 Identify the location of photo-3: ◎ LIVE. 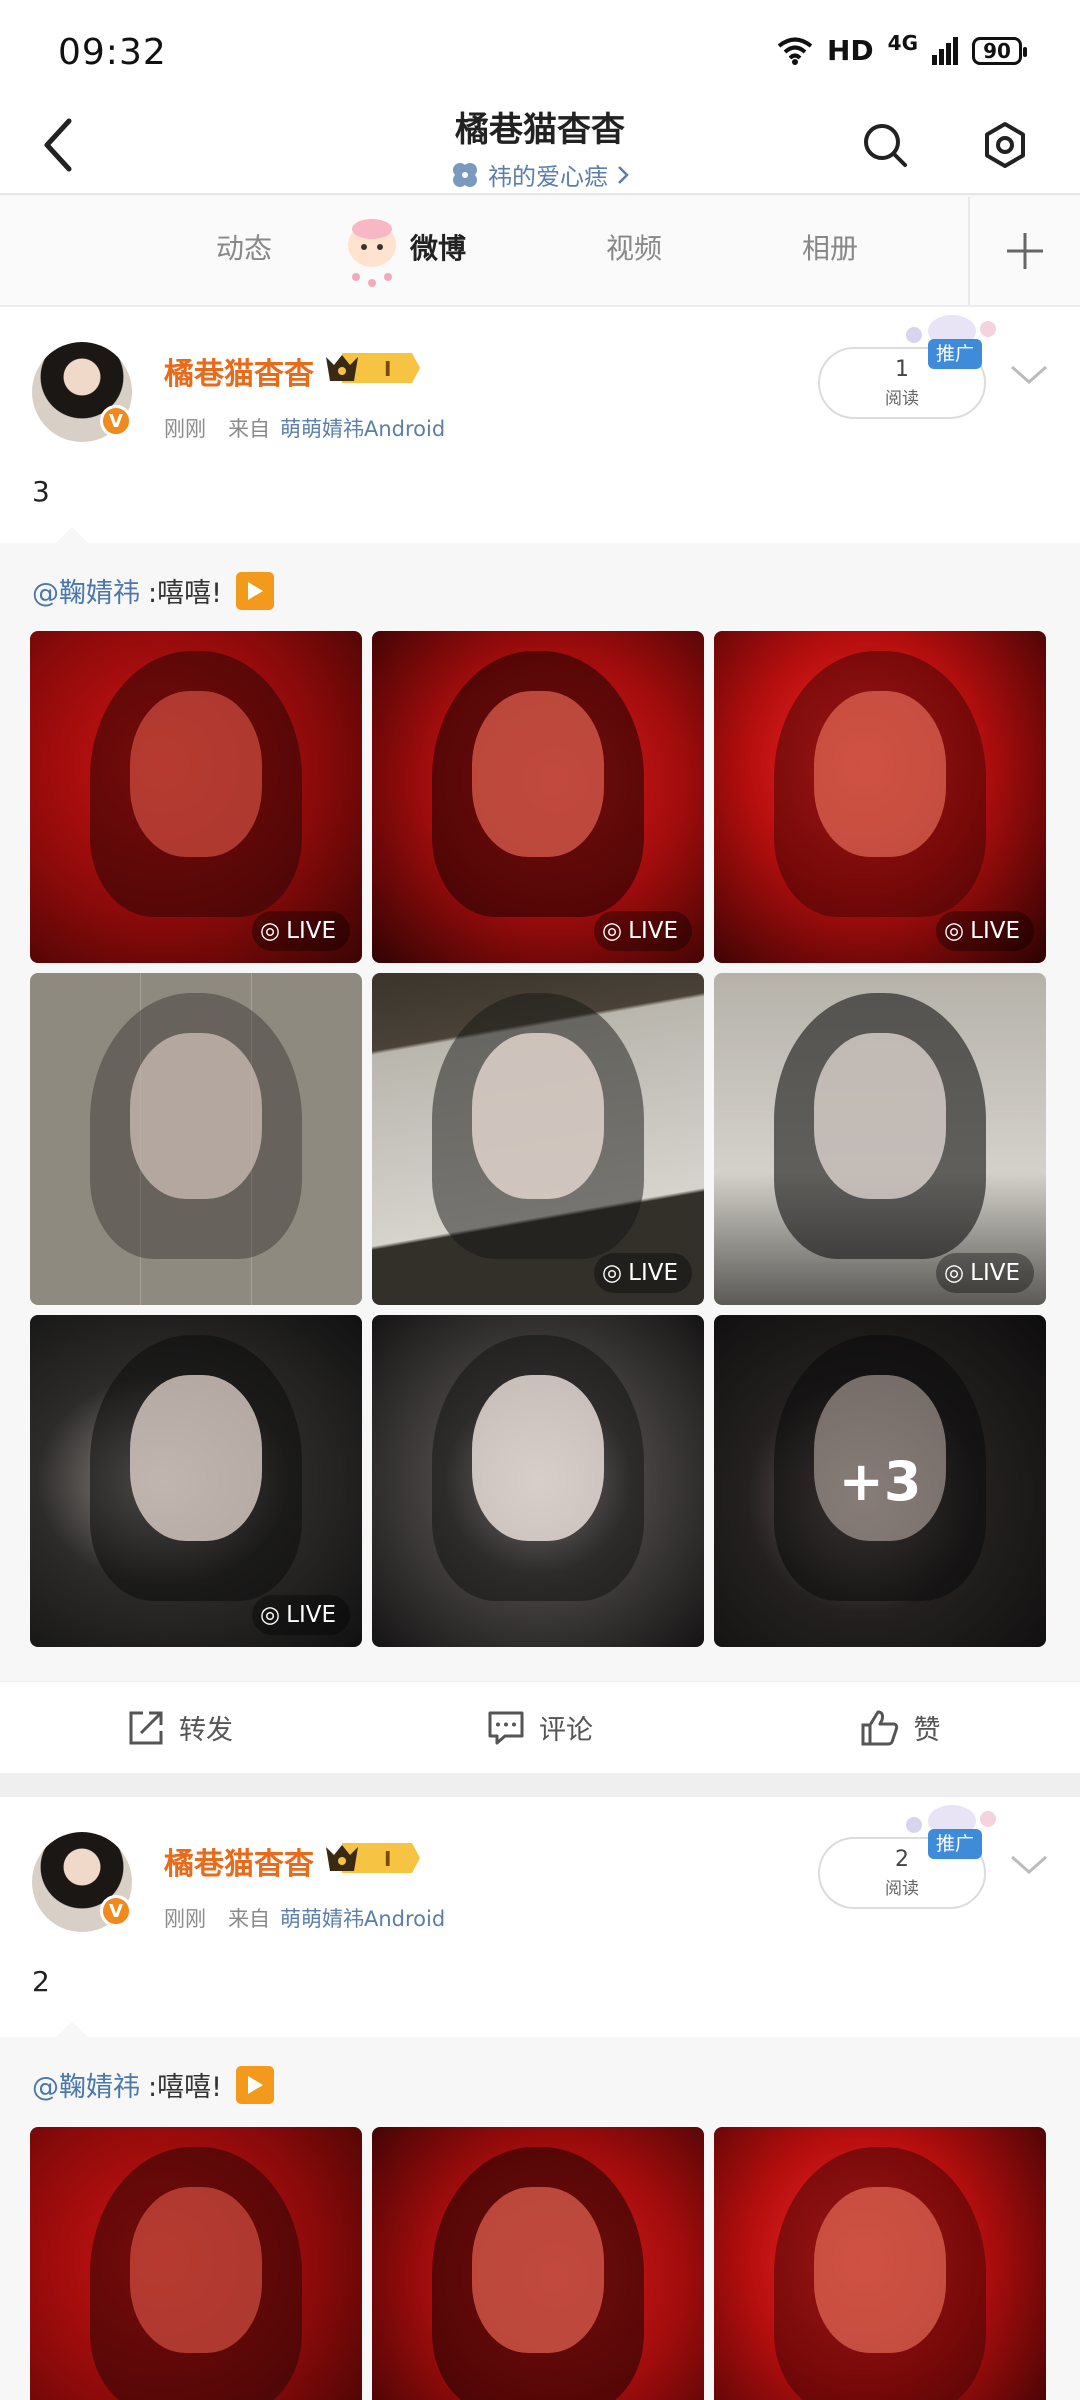
(880, 797).